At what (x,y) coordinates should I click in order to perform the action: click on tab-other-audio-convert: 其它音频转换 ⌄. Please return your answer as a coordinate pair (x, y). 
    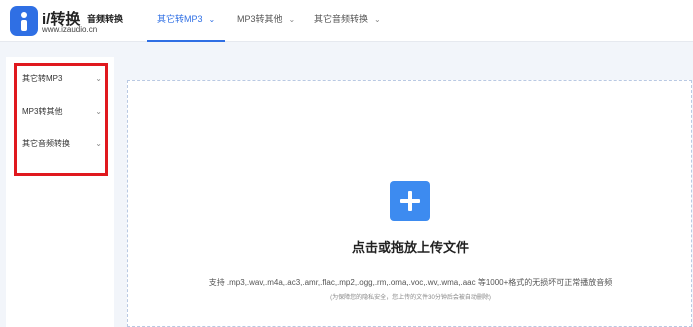
    Looking at the image, I should click on (347, 21).